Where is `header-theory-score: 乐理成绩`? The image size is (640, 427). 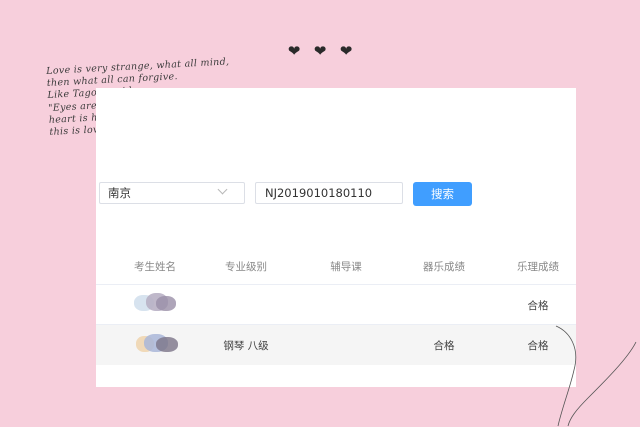
header-theory-score: 乐理成绩 is located at coordinates (538, 267).